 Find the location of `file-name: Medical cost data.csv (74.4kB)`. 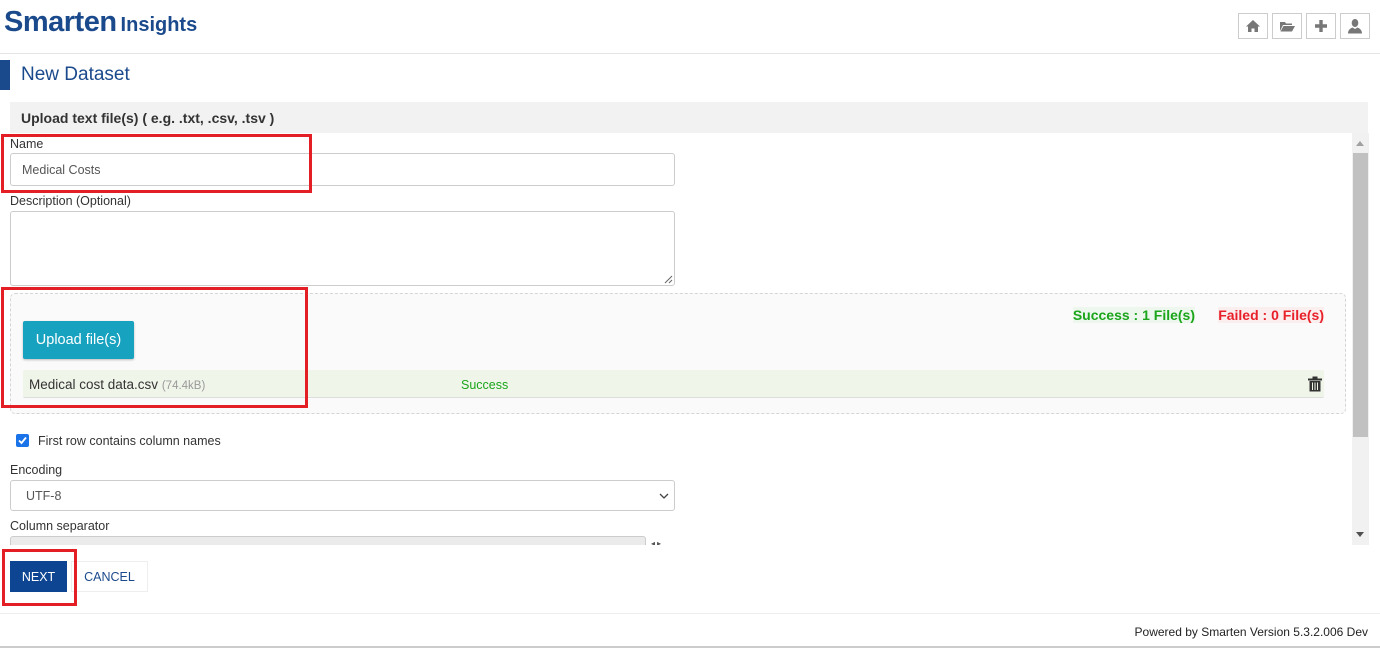

file-name: Medical cost data.csv (74.4kB) is located at coordinates (117, 384).